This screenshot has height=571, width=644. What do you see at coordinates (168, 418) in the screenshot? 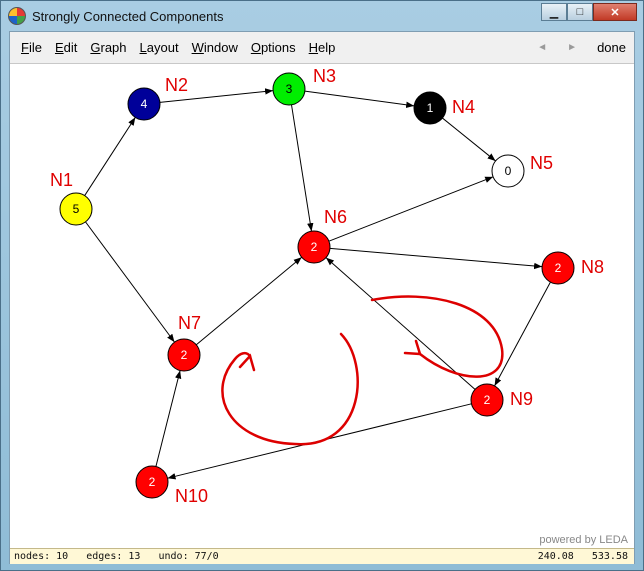
I see `edge-n10-n7` at bounding box center [168, 418].